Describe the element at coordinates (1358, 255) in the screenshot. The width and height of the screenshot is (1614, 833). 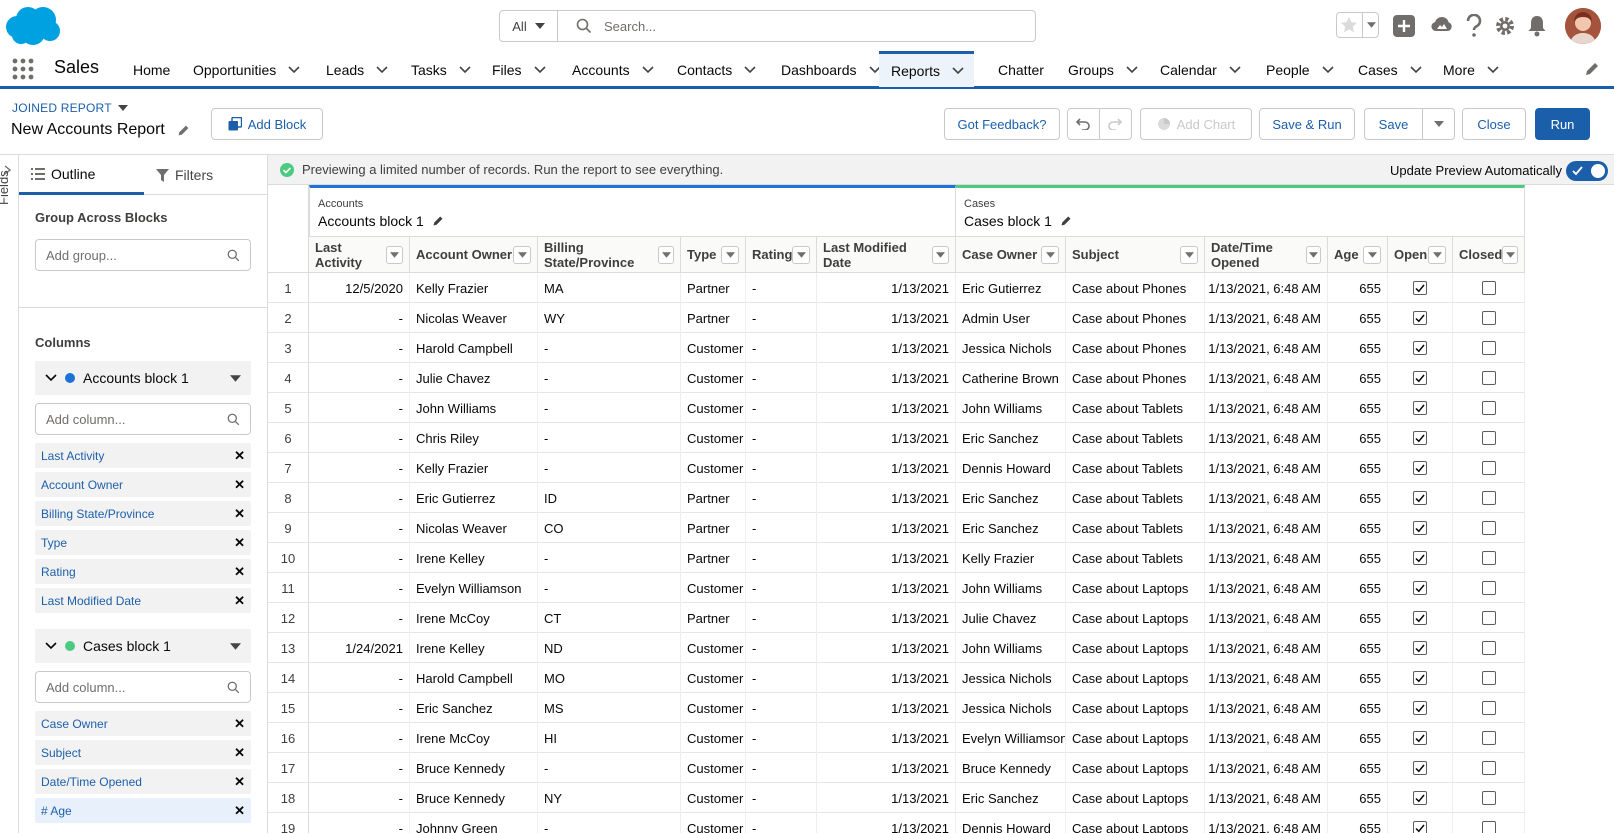
I see `column-header-age: Age` at that location.